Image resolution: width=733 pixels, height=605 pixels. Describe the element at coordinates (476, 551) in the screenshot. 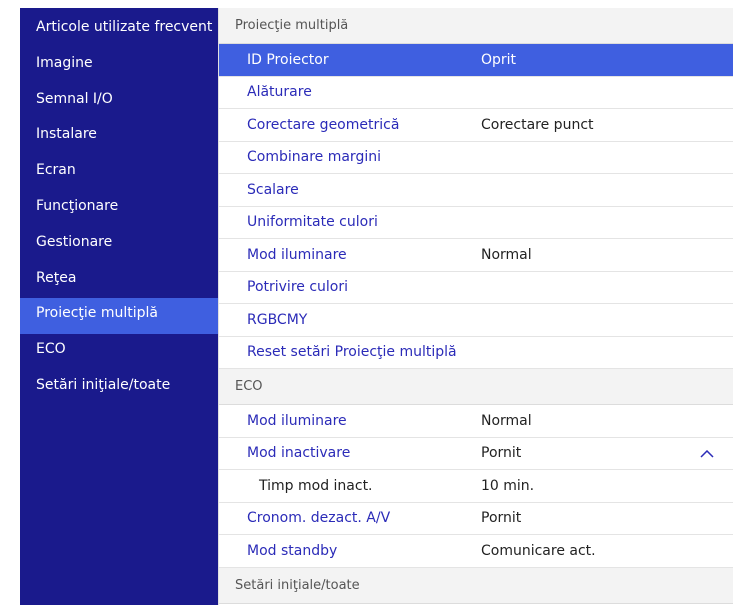

I see `row-standby-mode: Mod standby Comunicare act.` at that location.